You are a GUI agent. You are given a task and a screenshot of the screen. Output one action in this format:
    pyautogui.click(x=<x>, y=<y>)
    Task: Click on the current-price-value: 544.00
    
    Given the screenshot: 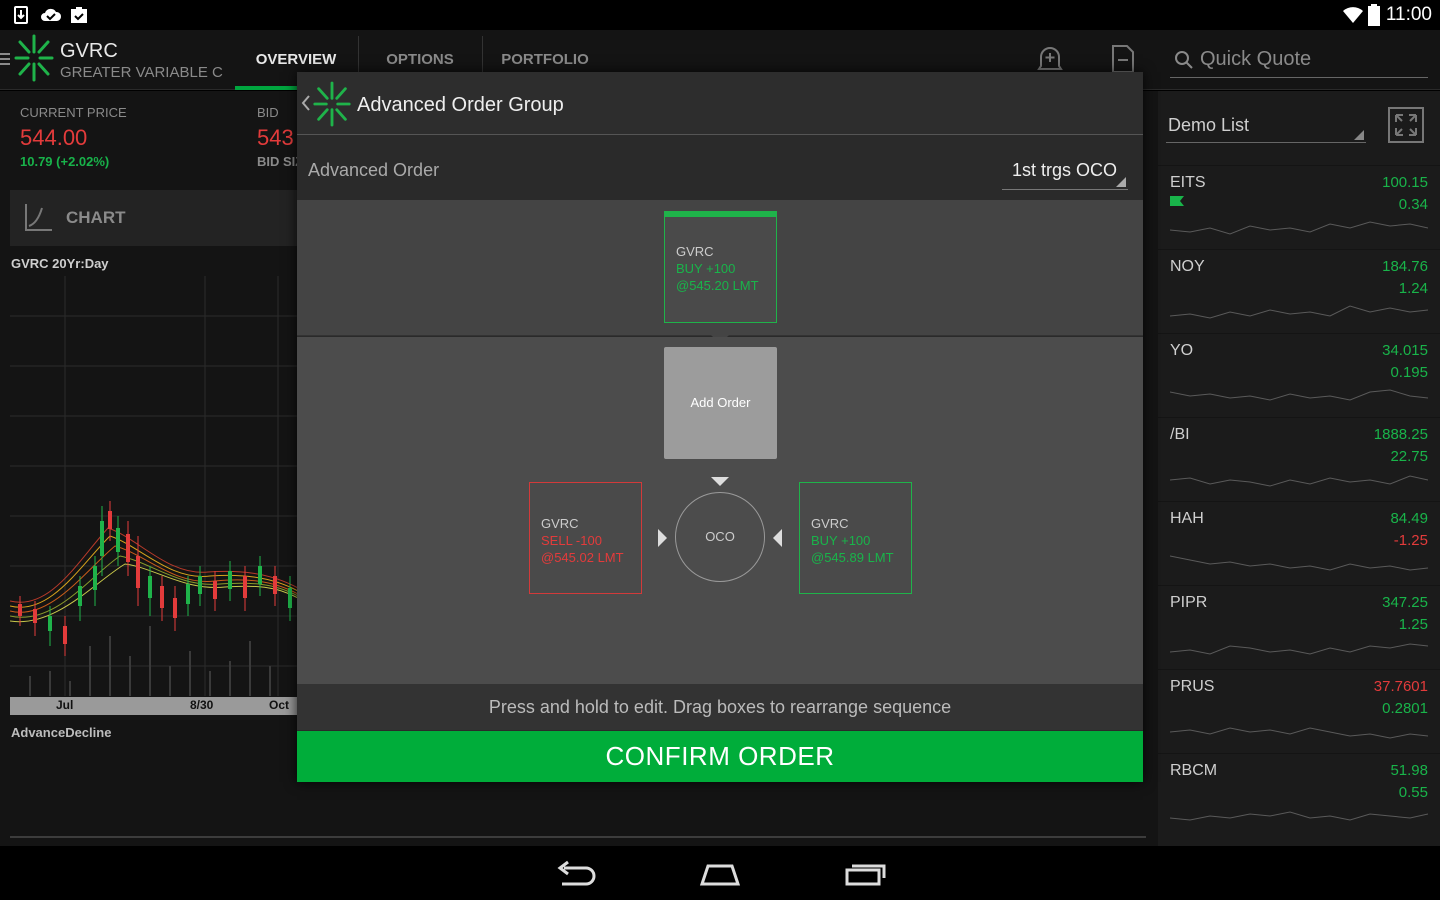 What is the action you would take?
    pyautogui.click(x=54, y=137)
    